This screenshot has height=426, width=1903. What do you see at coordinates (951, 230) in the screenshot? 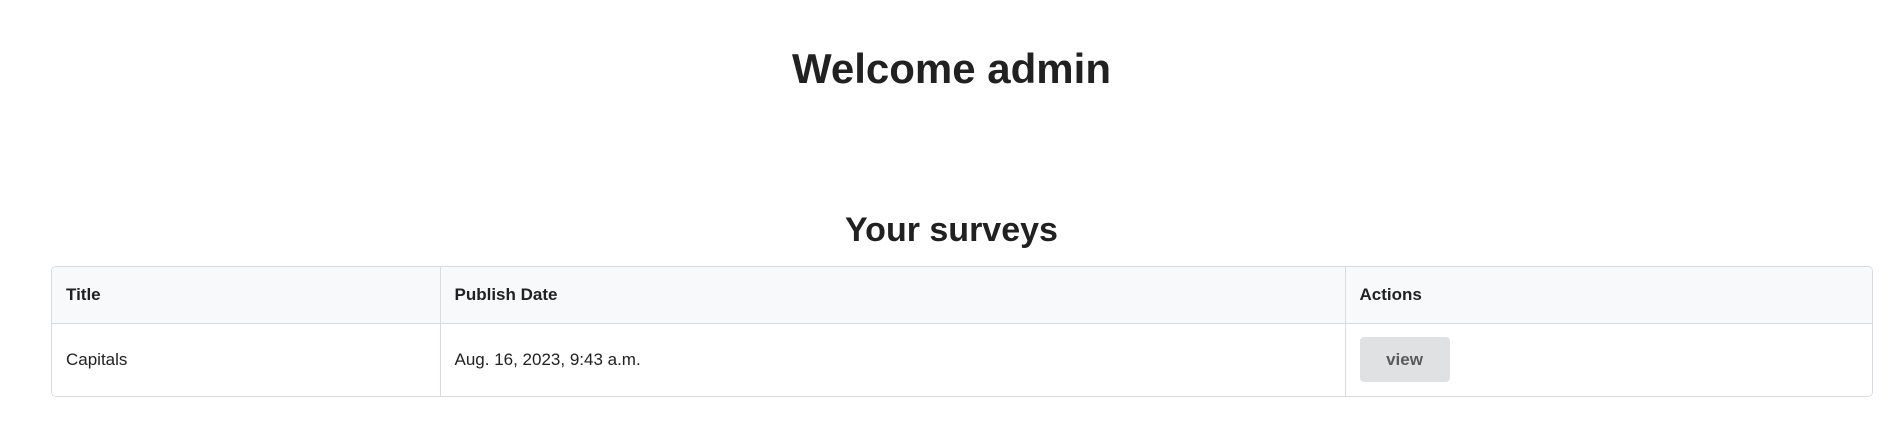
I see `surveys-heading: Your surveys` at bounding box center [951, 230].